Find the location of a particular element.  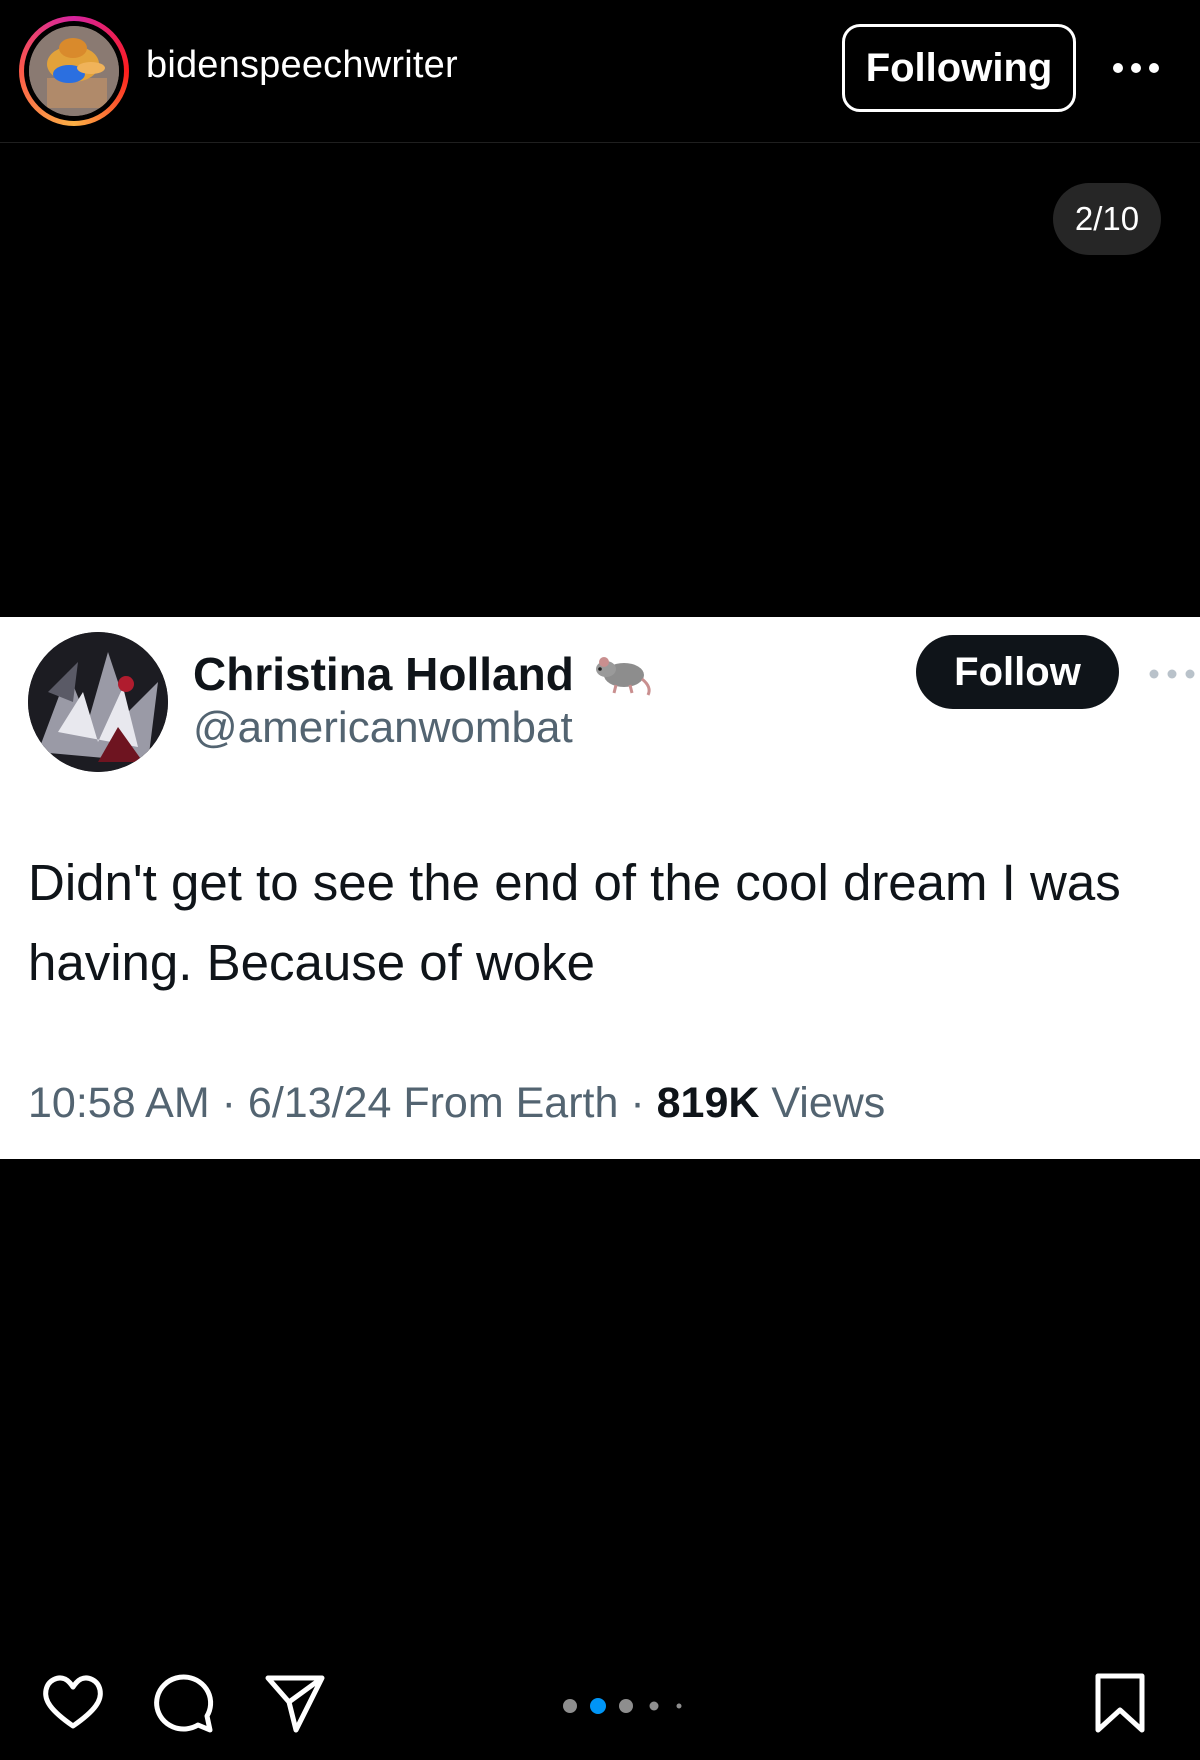

views-count: 819K is located at coordinates (708, 1103).